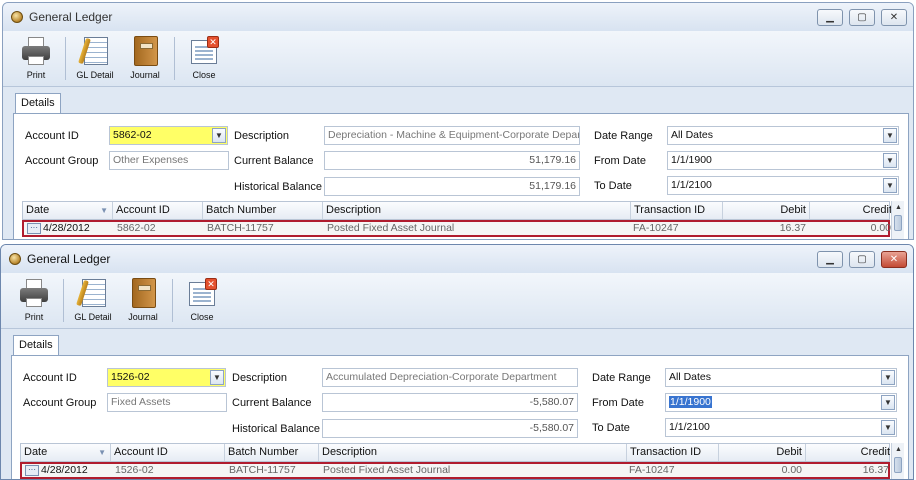 The image size is (916, 480). What do you see at coordinates (240, 228) in the screenshot?
I see `cell-batch-number: BATCH-11757` at bounding box center [240, 228].